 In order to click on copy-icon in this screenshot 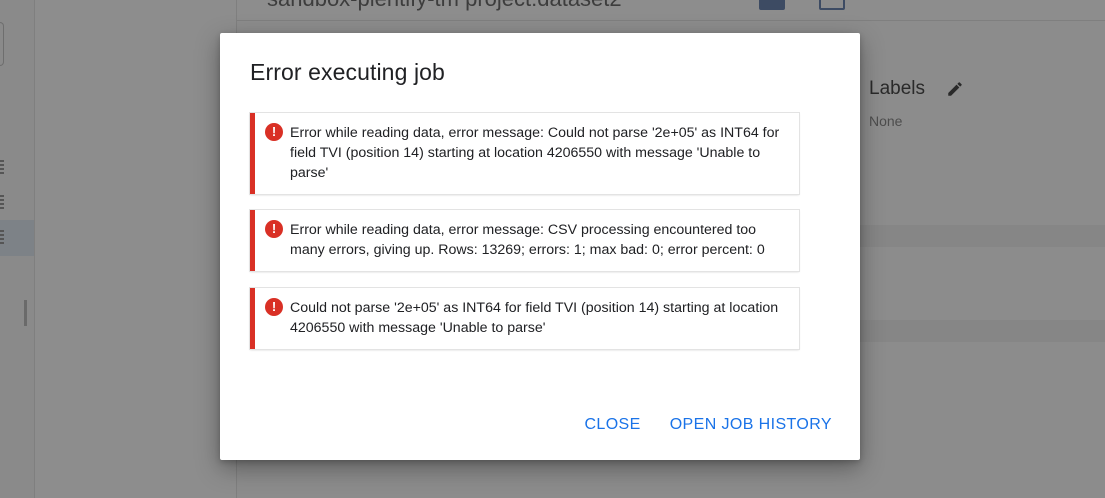, I will do `click(832, 5)`.